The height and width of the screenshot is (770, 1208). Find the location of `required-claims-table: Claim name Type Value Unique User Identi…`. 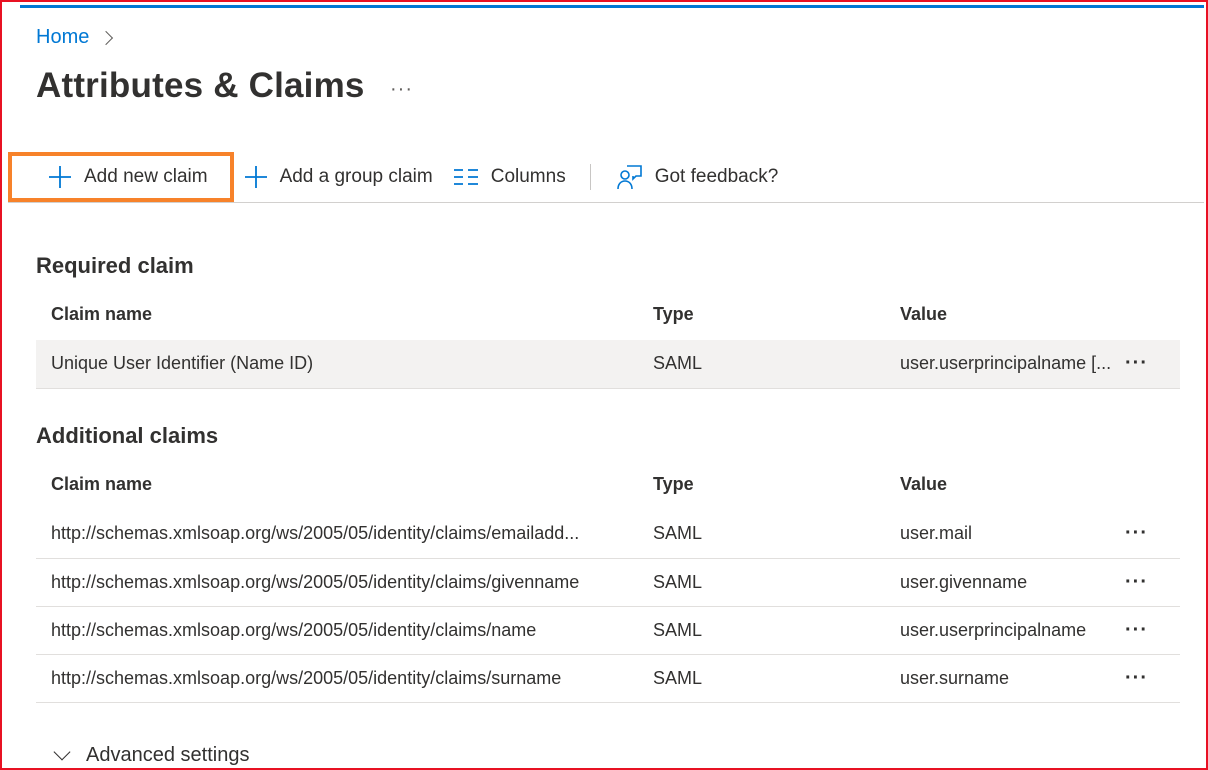

required-claims-table: Claim name Type Value Unique User Identi… is located at coordinates (608, 338).